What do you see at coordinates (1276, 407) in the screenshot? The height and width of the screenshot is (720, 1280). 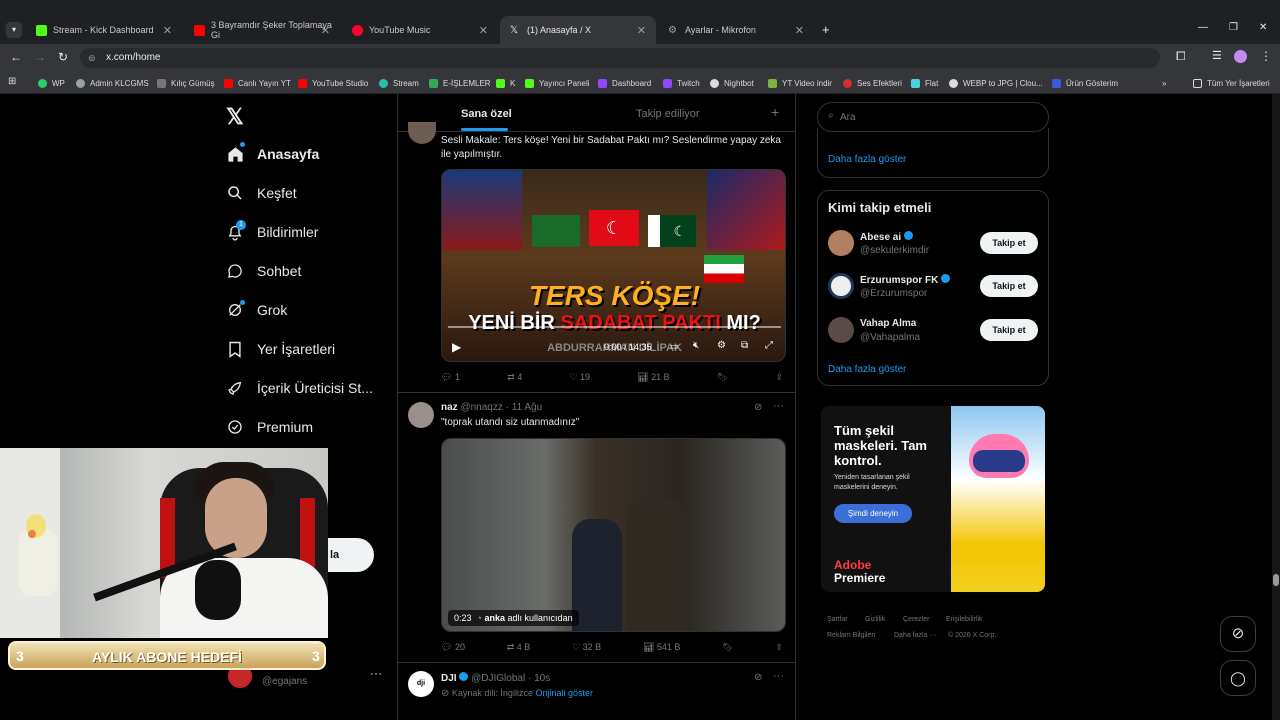 I see `page-scrollbar` at bounding box center [1276, 407].